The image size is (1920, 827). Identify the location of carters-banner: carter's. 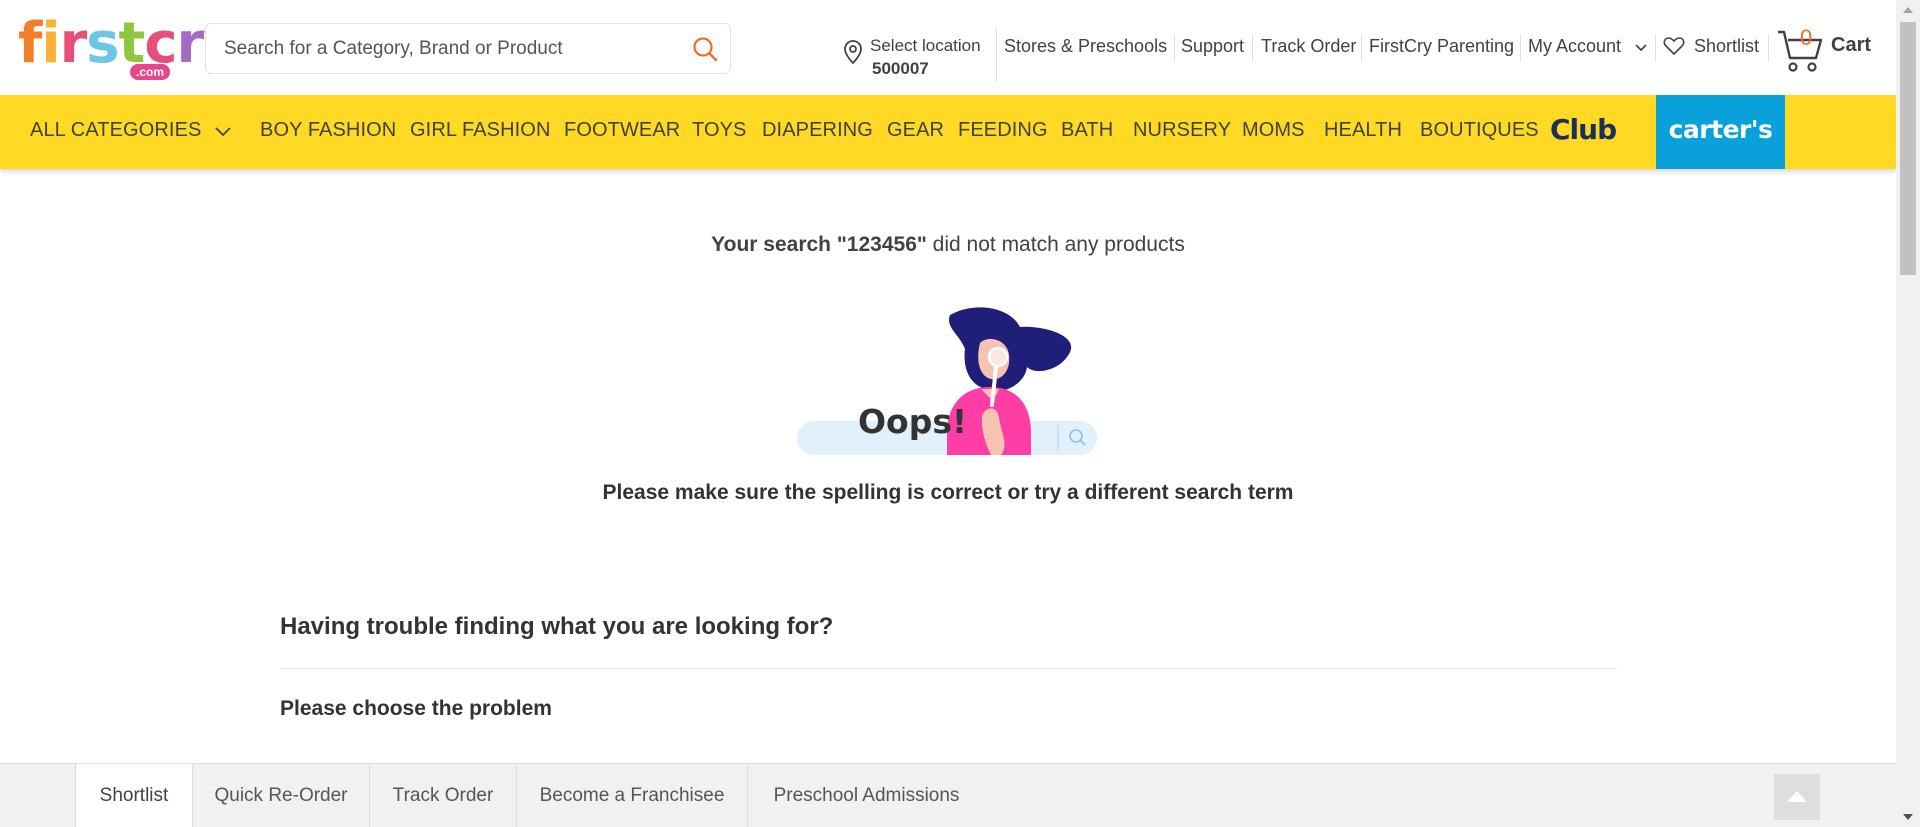
(1720, 132).